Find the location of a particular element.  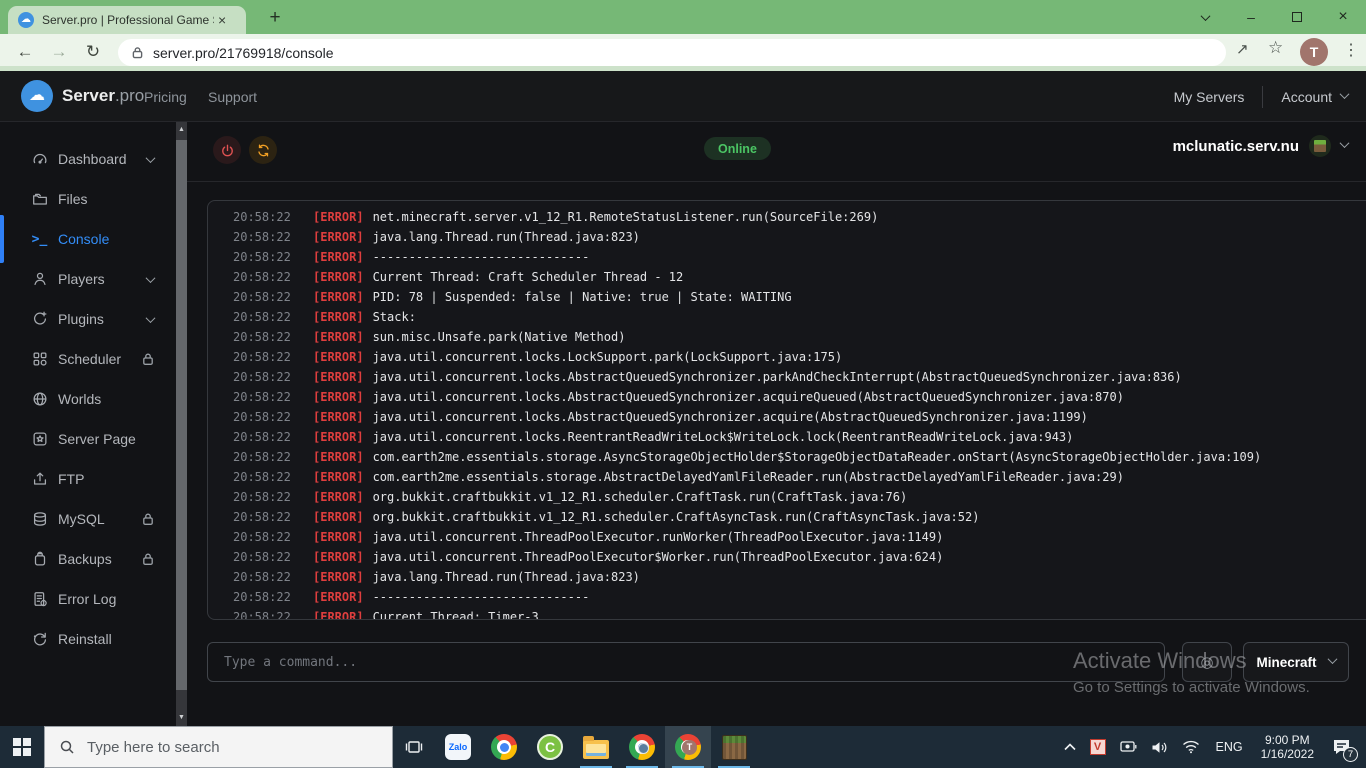

new-tab-button: + is located at coordinates (275, 18).